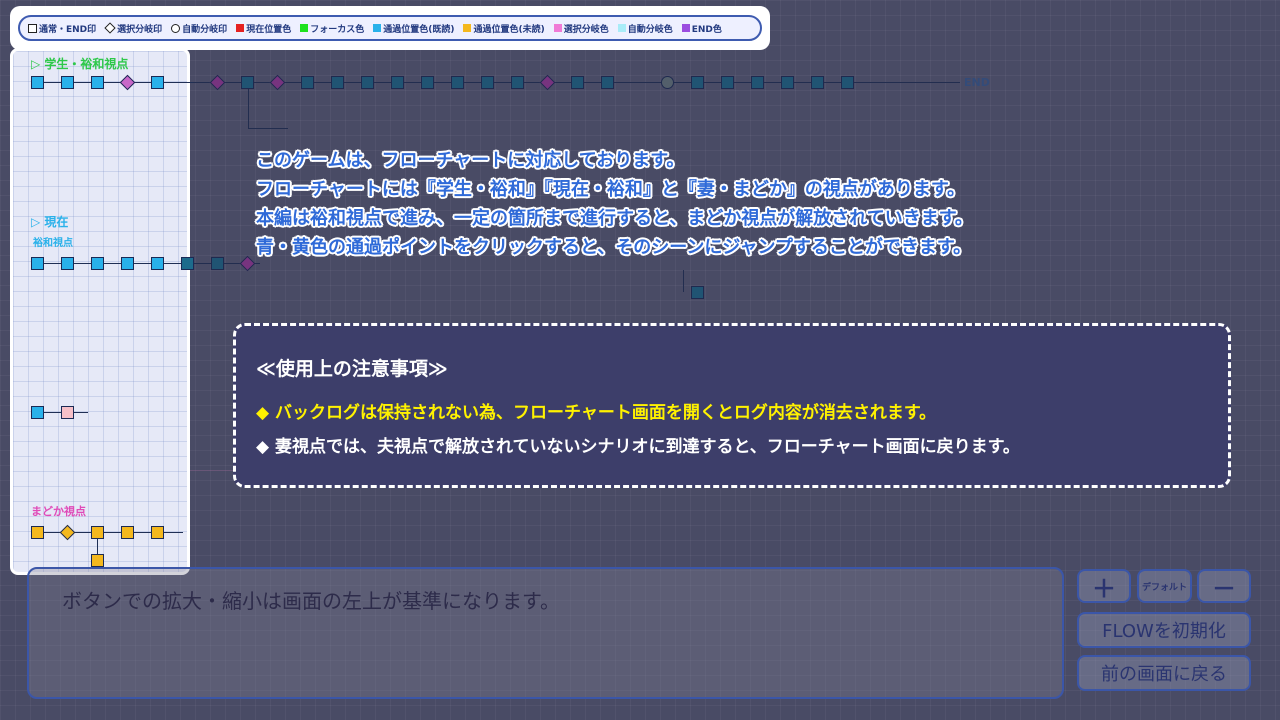 This screenshot has width=1280, height=720. Describe the element at coordinates (80, 64) in the screenshot. I see `section-label-student: ▷ 学生・裕和視点` at that location.